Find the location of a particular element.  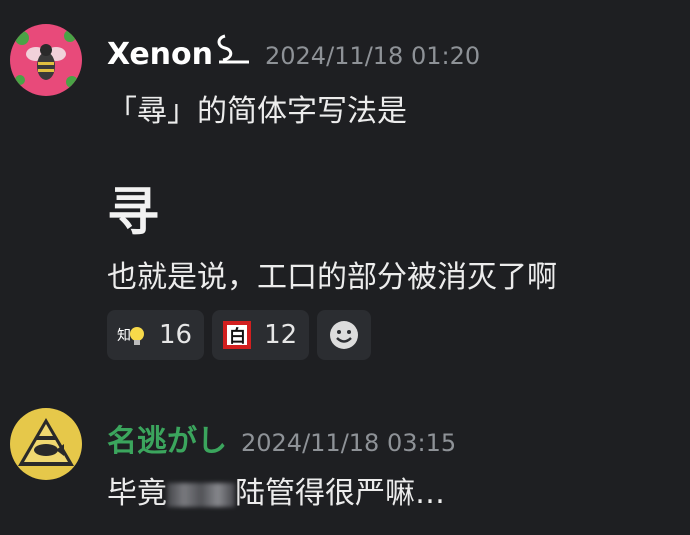

pyramid-fish-avatar-icon is located at coordinates (46, 444).